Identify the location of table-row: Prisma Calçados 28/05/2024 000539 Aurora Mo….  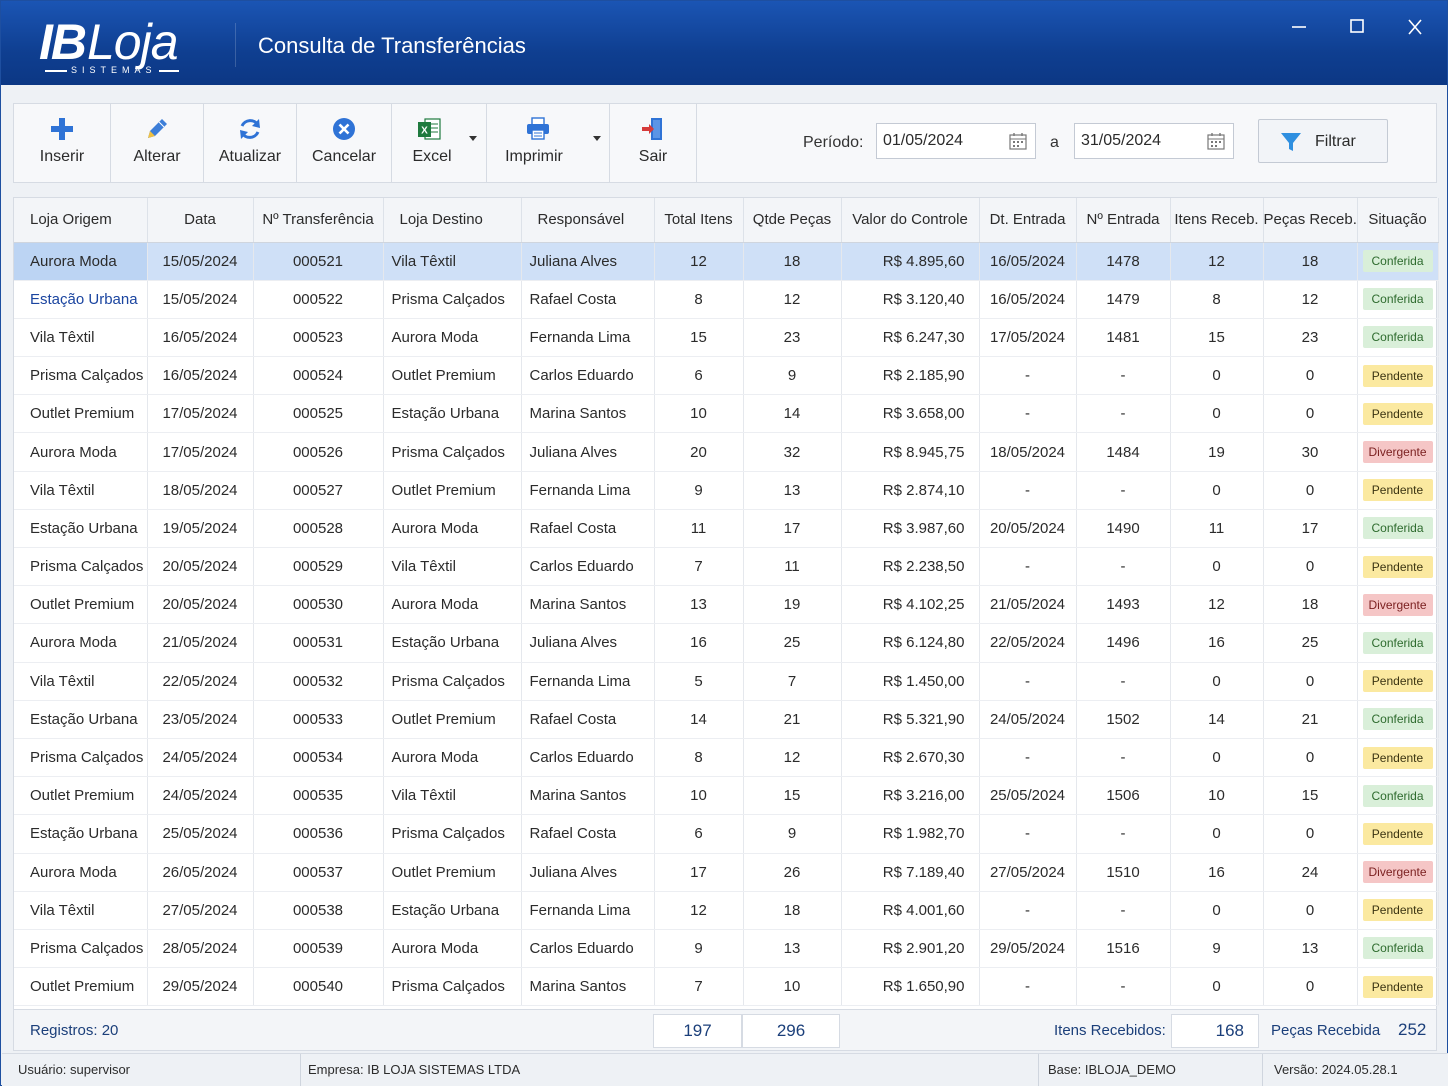
(726, 949).